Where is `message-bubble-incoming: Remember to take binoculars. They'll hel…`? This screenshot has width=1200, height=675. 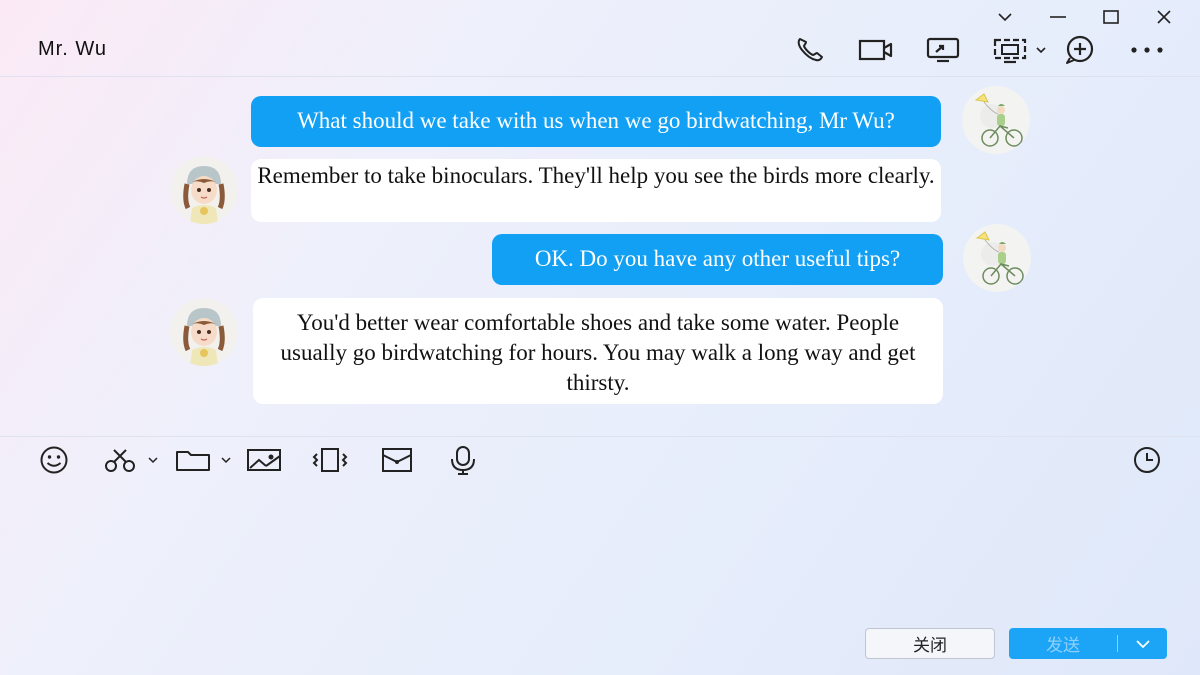
message-bubble-incoming: Remember to take binoculars. They'll hel… is located at coordinates (596, 190).